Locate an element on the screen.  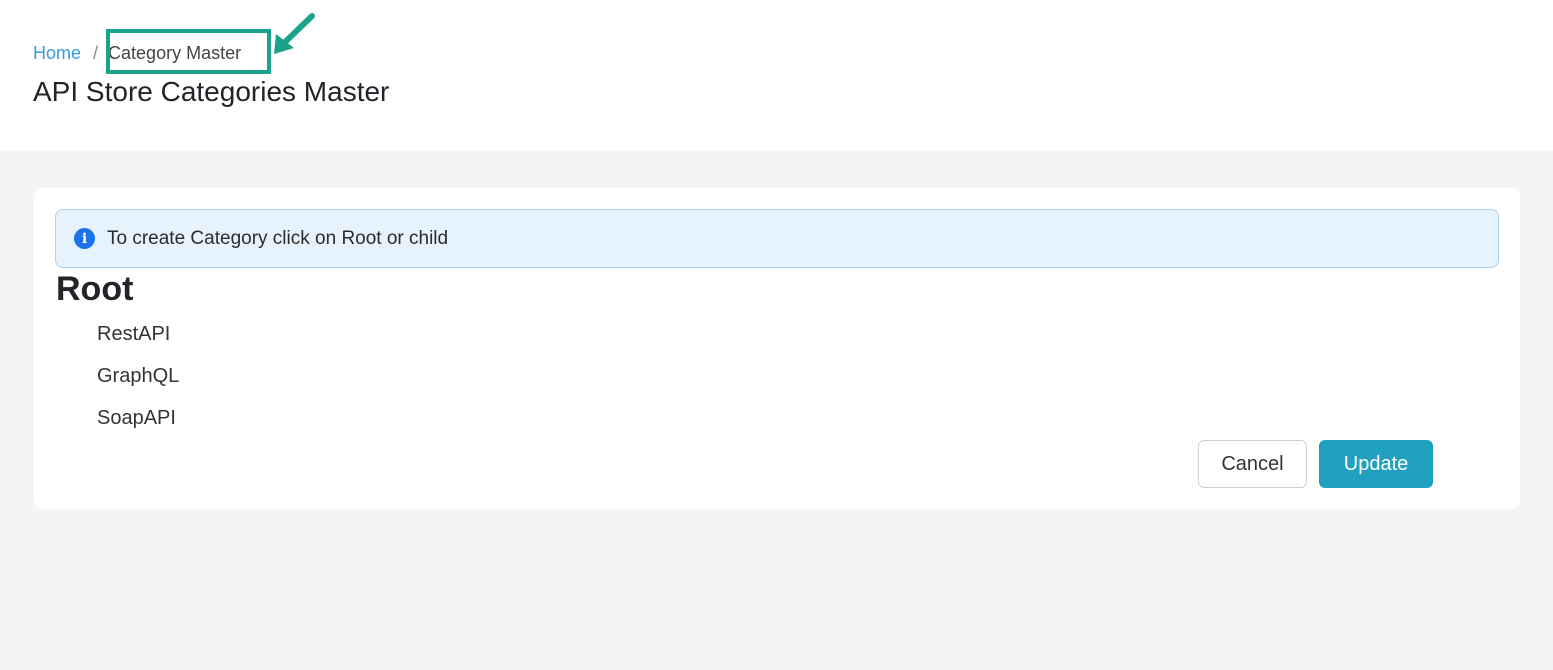
tree-child-node: RestAPI is located at coordinates (138, 339).